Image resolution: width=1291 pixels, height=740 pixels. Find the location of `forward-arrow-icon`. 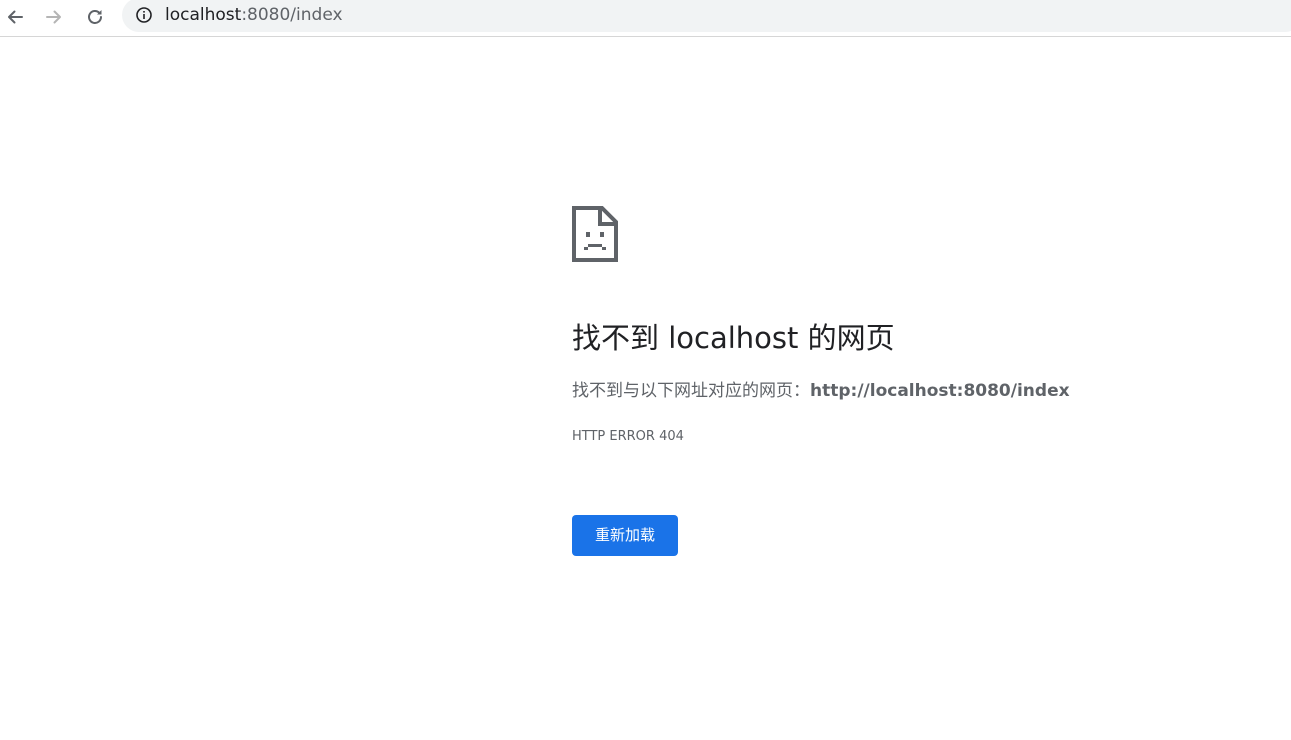

forward-arrow-icon is located at coordinates (53, 17).